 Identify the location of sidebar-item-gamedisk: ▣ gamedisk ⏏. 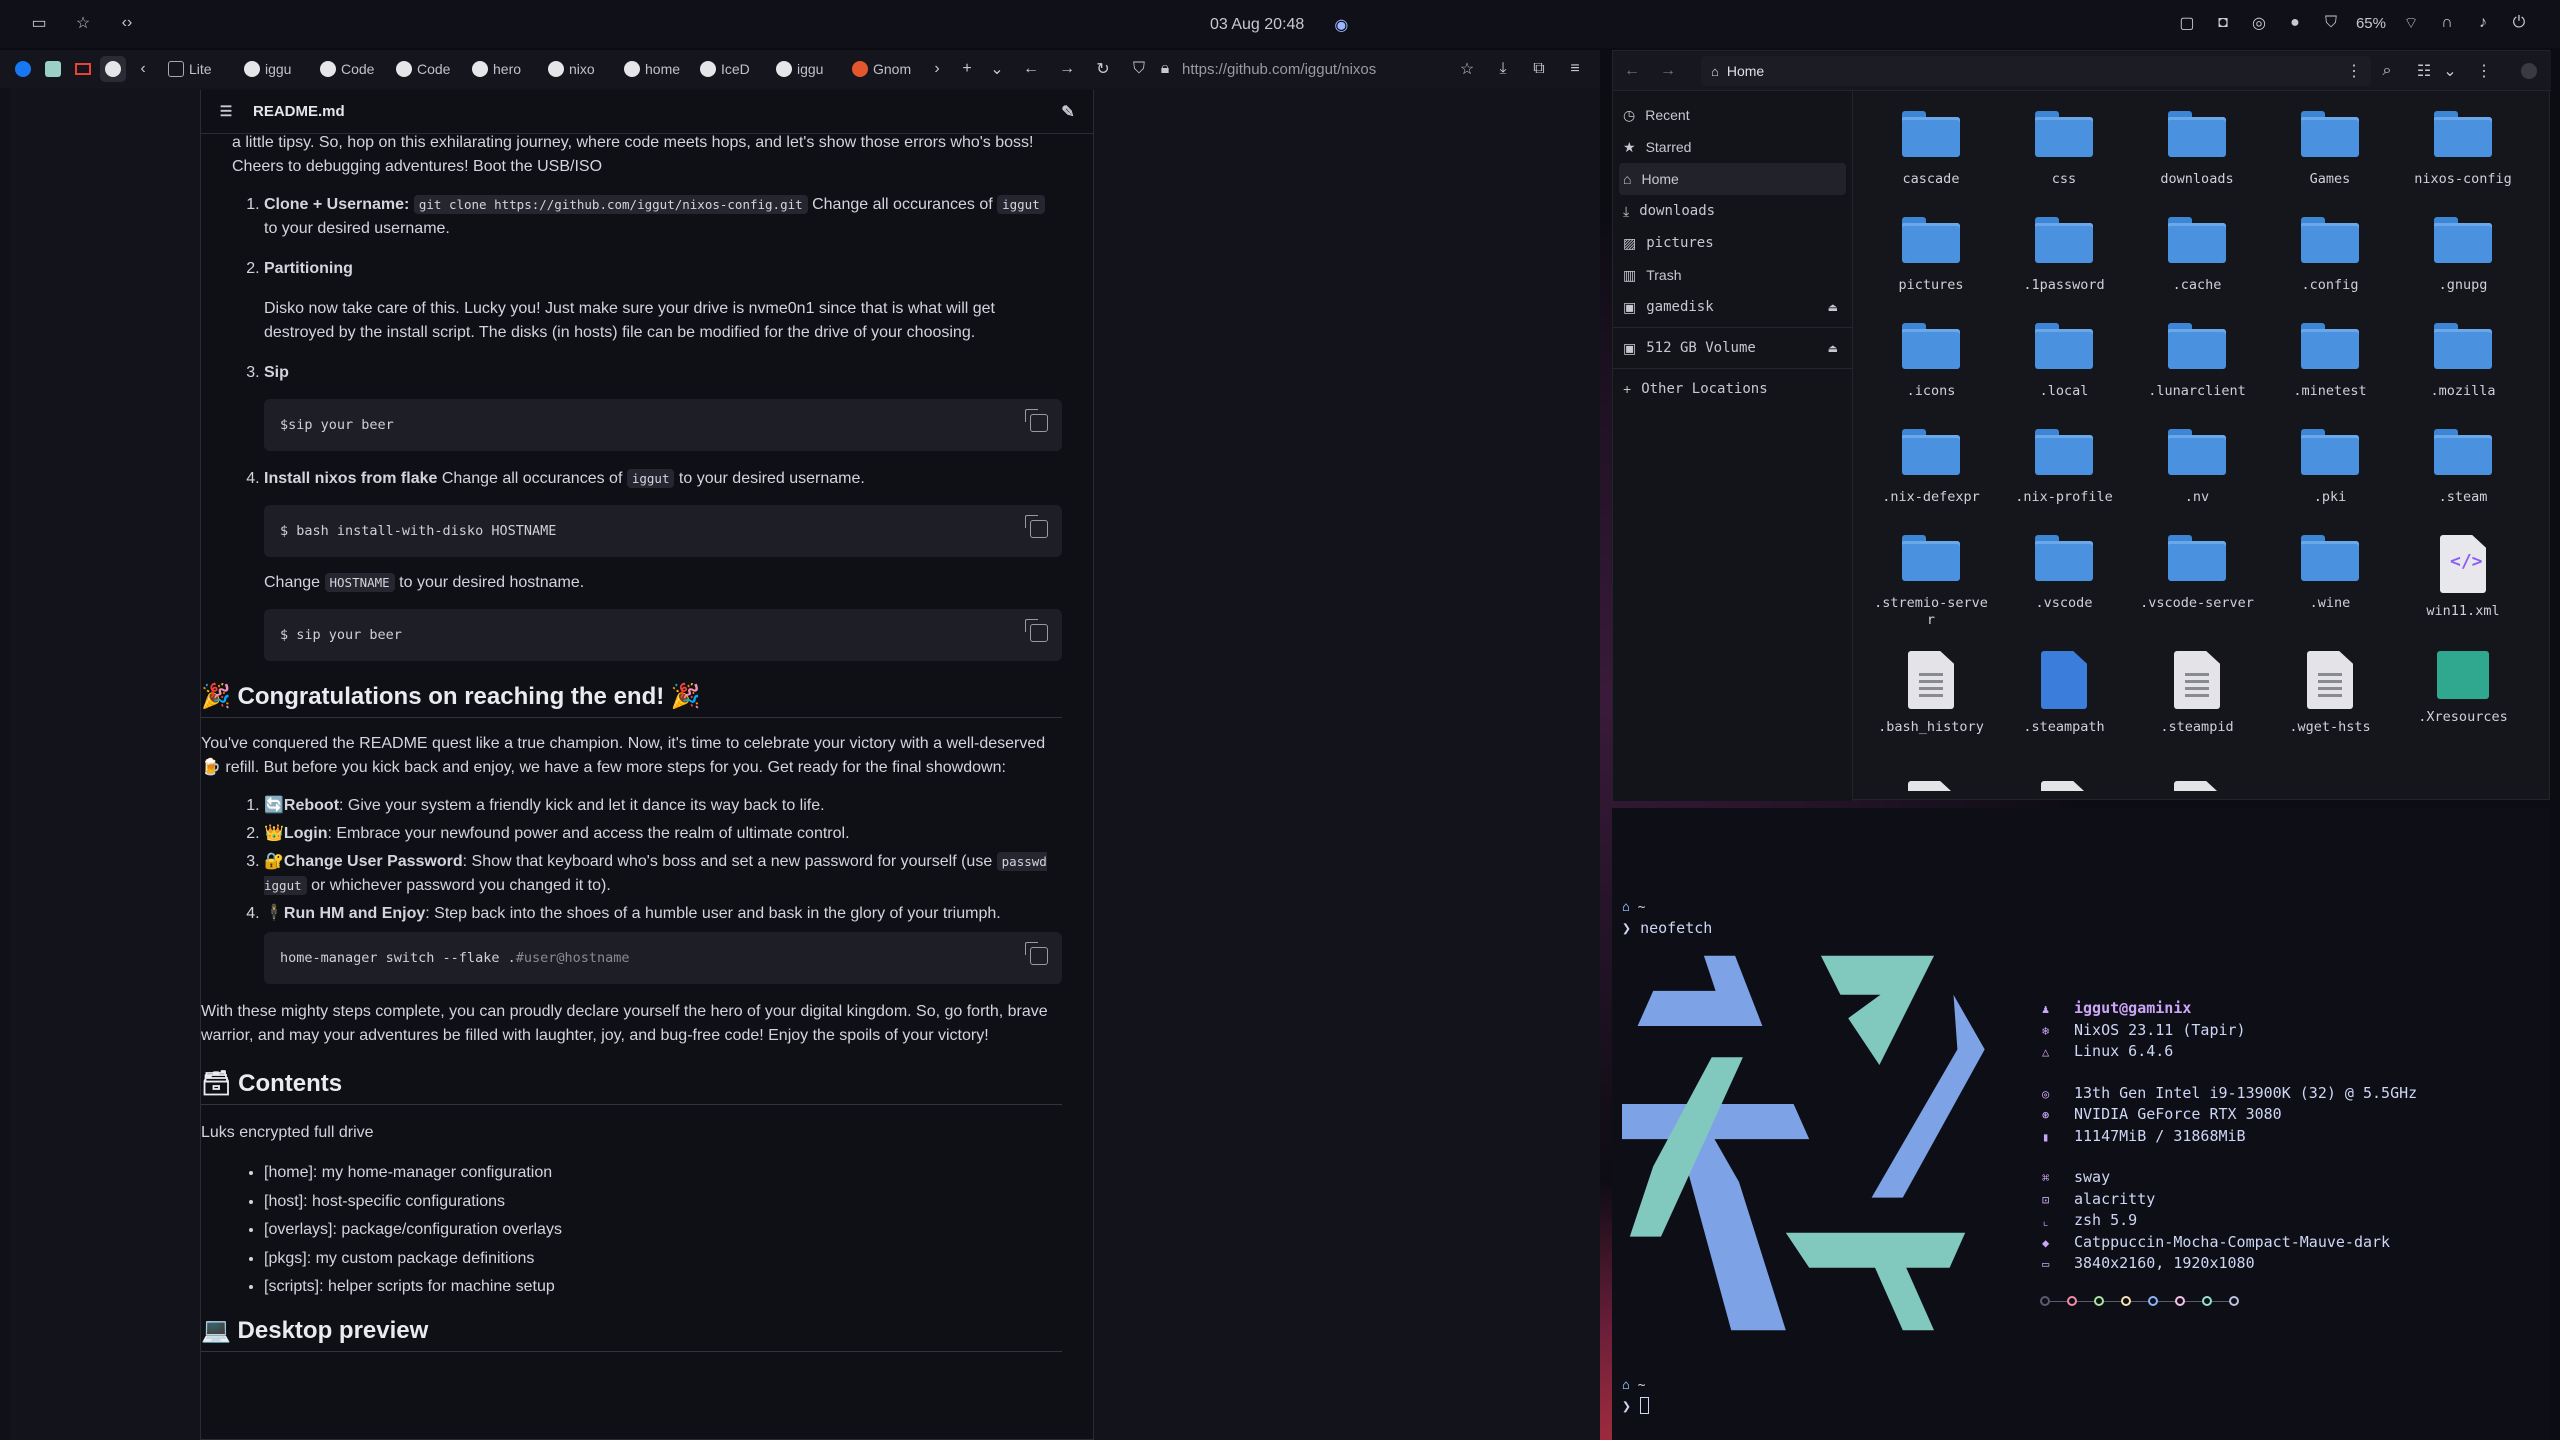
(1732, 307).